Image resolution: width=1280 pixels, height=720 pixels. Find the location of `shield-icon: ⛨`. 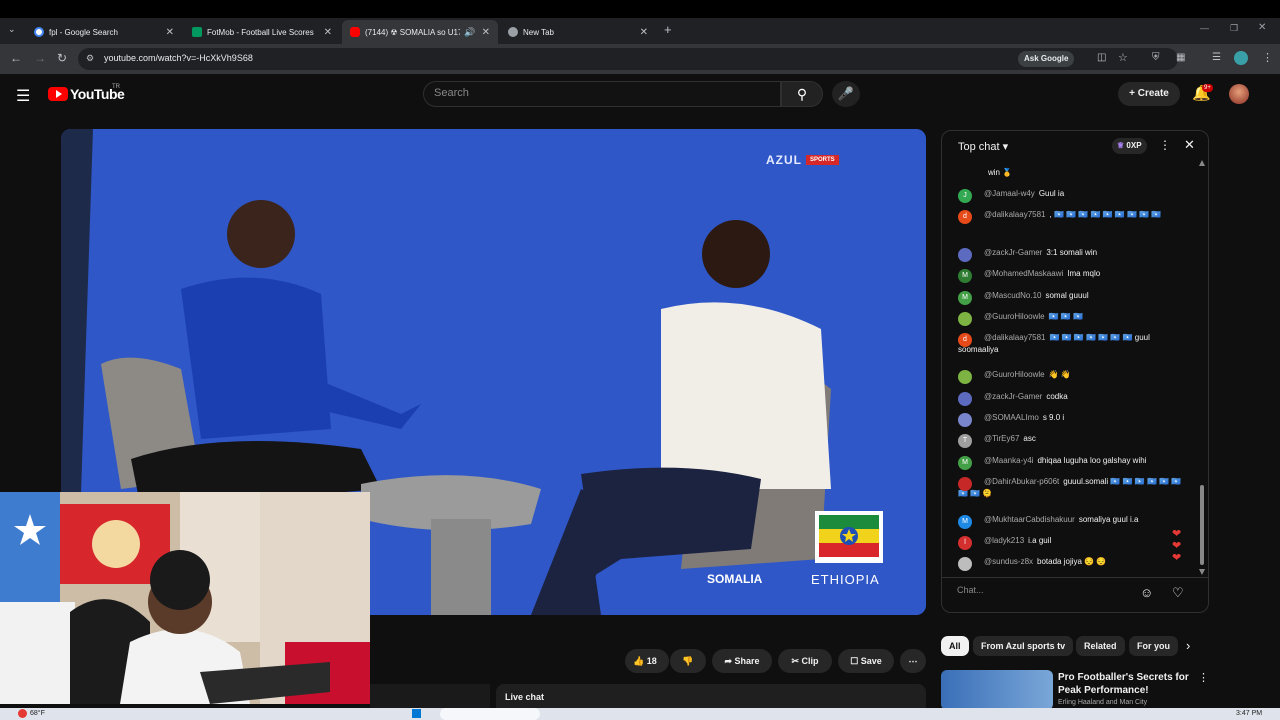

shield-icon: ⛨ is located at coordinates (1156, 57).